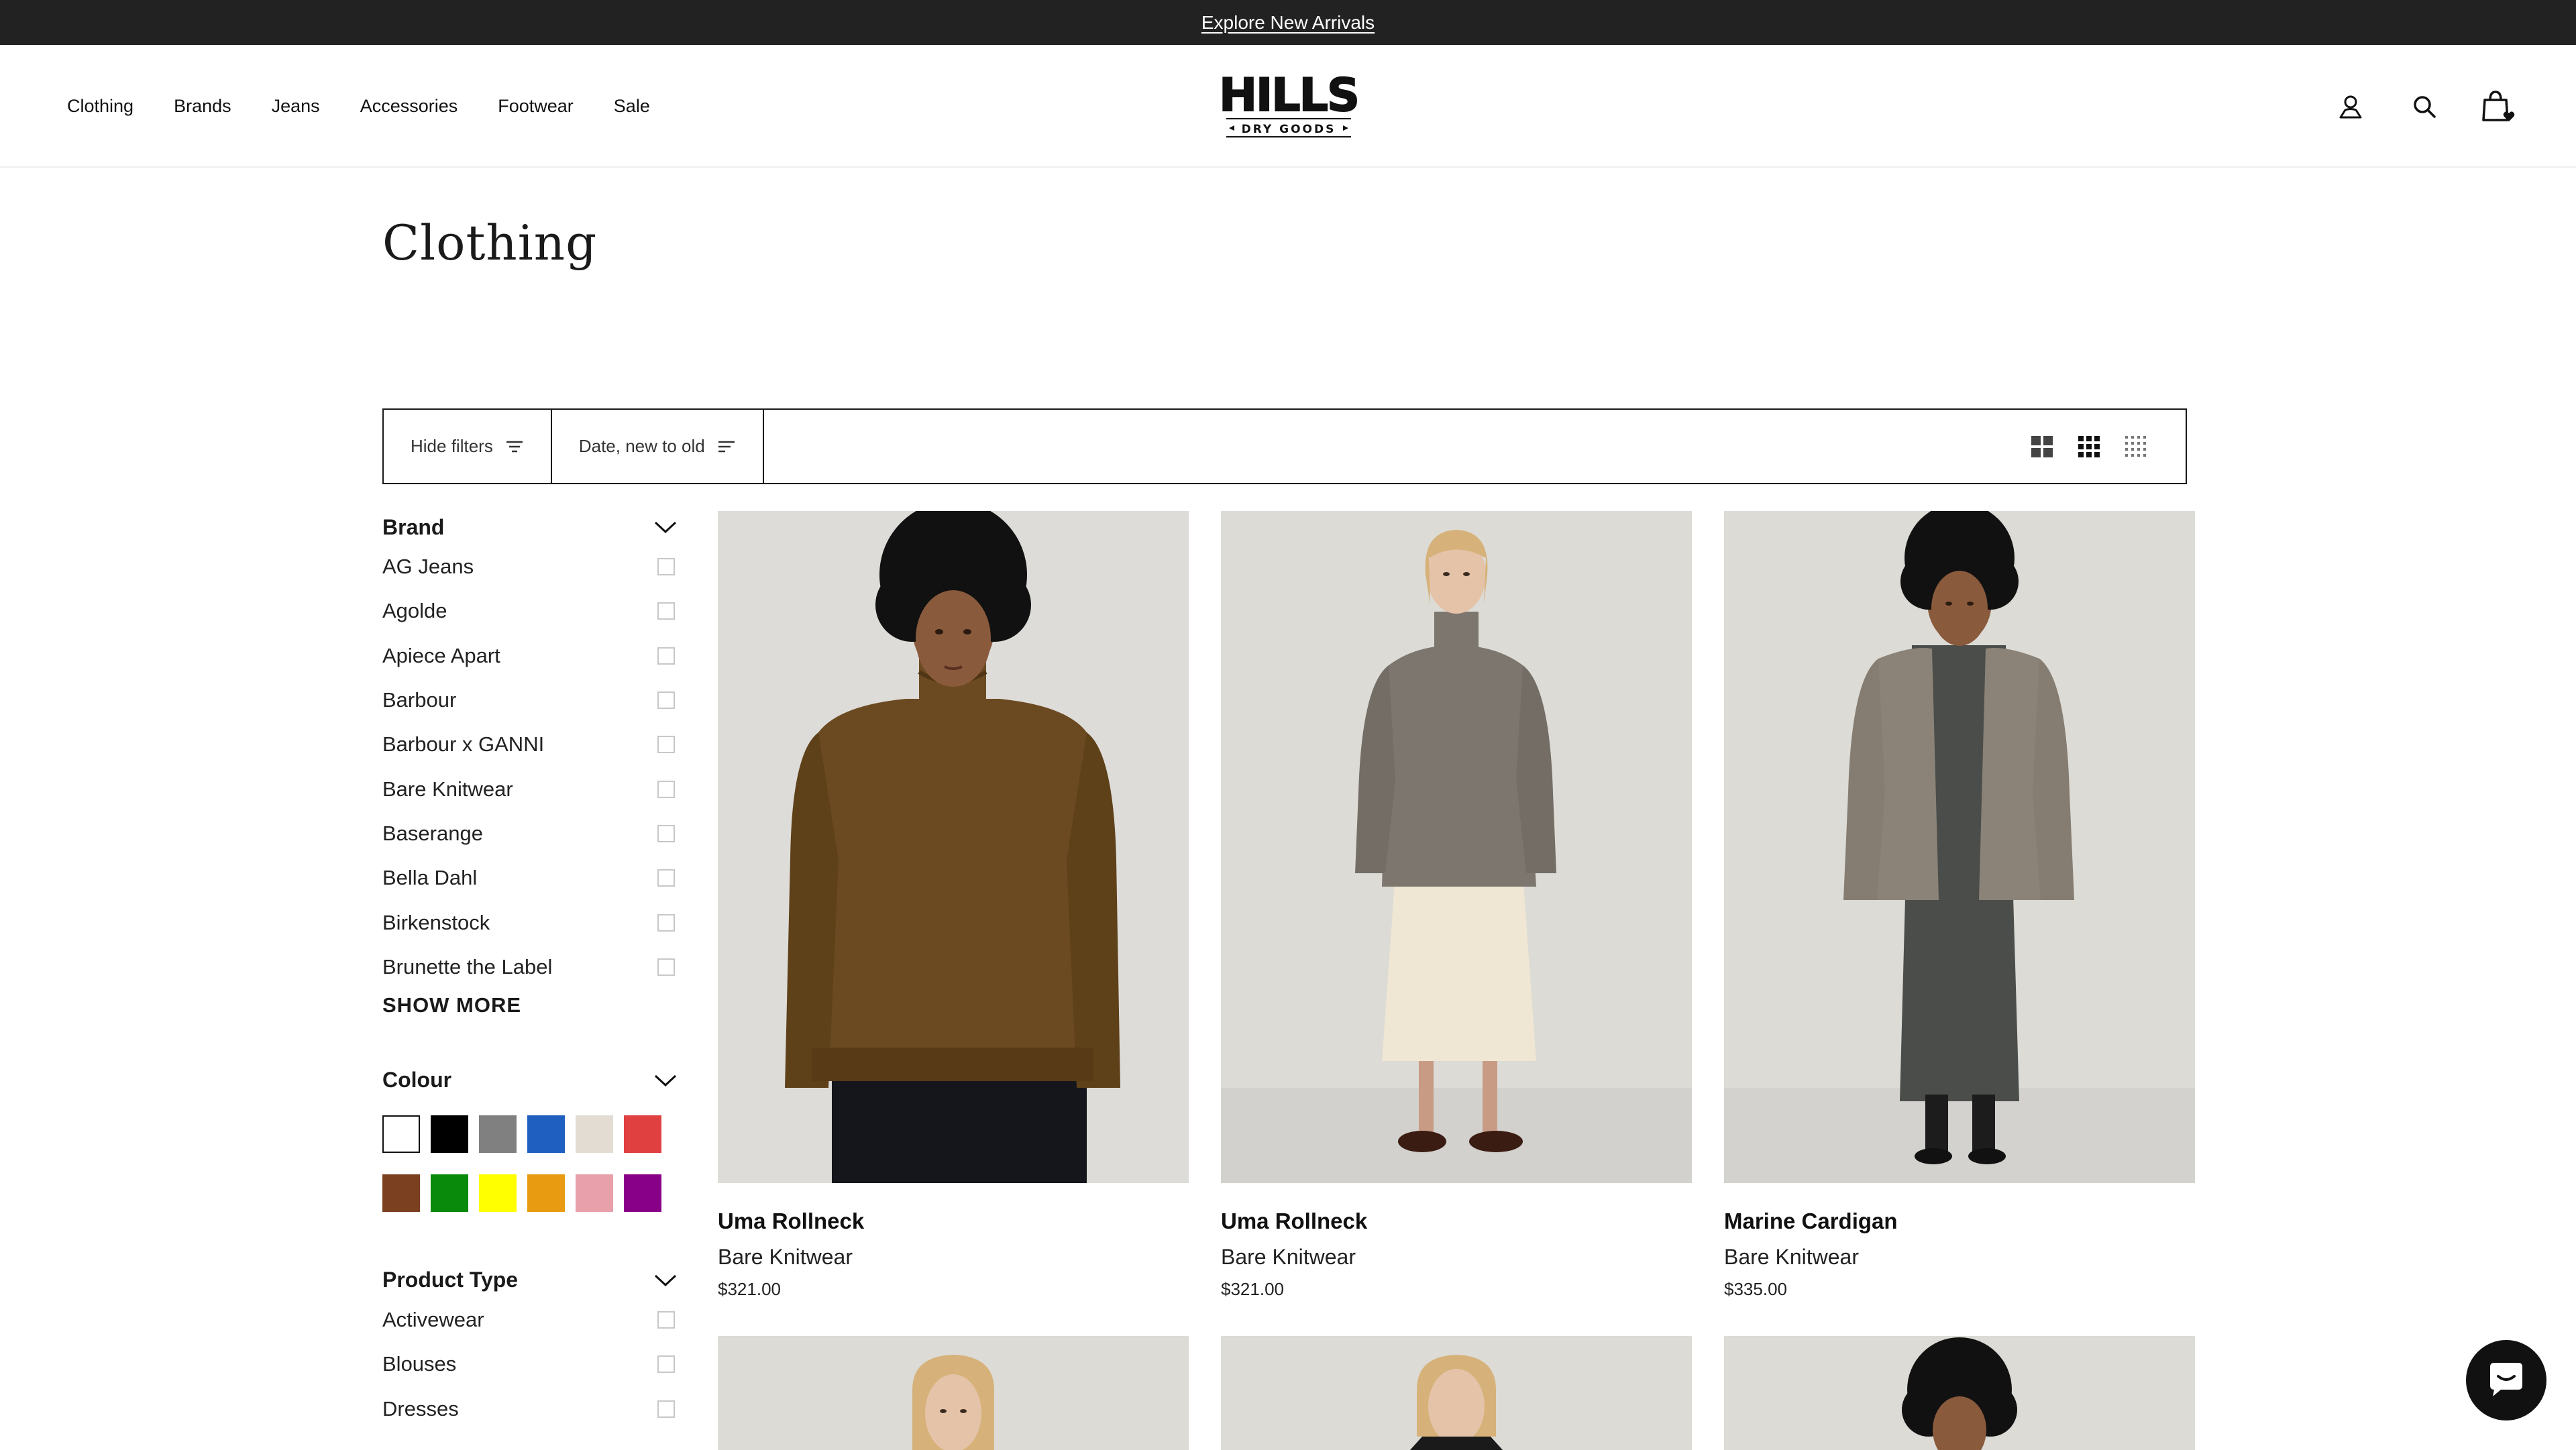 This screenshot has width=2576, height=1450. I want to click on hide-filters-button: Hide filters, so click(468, 446).